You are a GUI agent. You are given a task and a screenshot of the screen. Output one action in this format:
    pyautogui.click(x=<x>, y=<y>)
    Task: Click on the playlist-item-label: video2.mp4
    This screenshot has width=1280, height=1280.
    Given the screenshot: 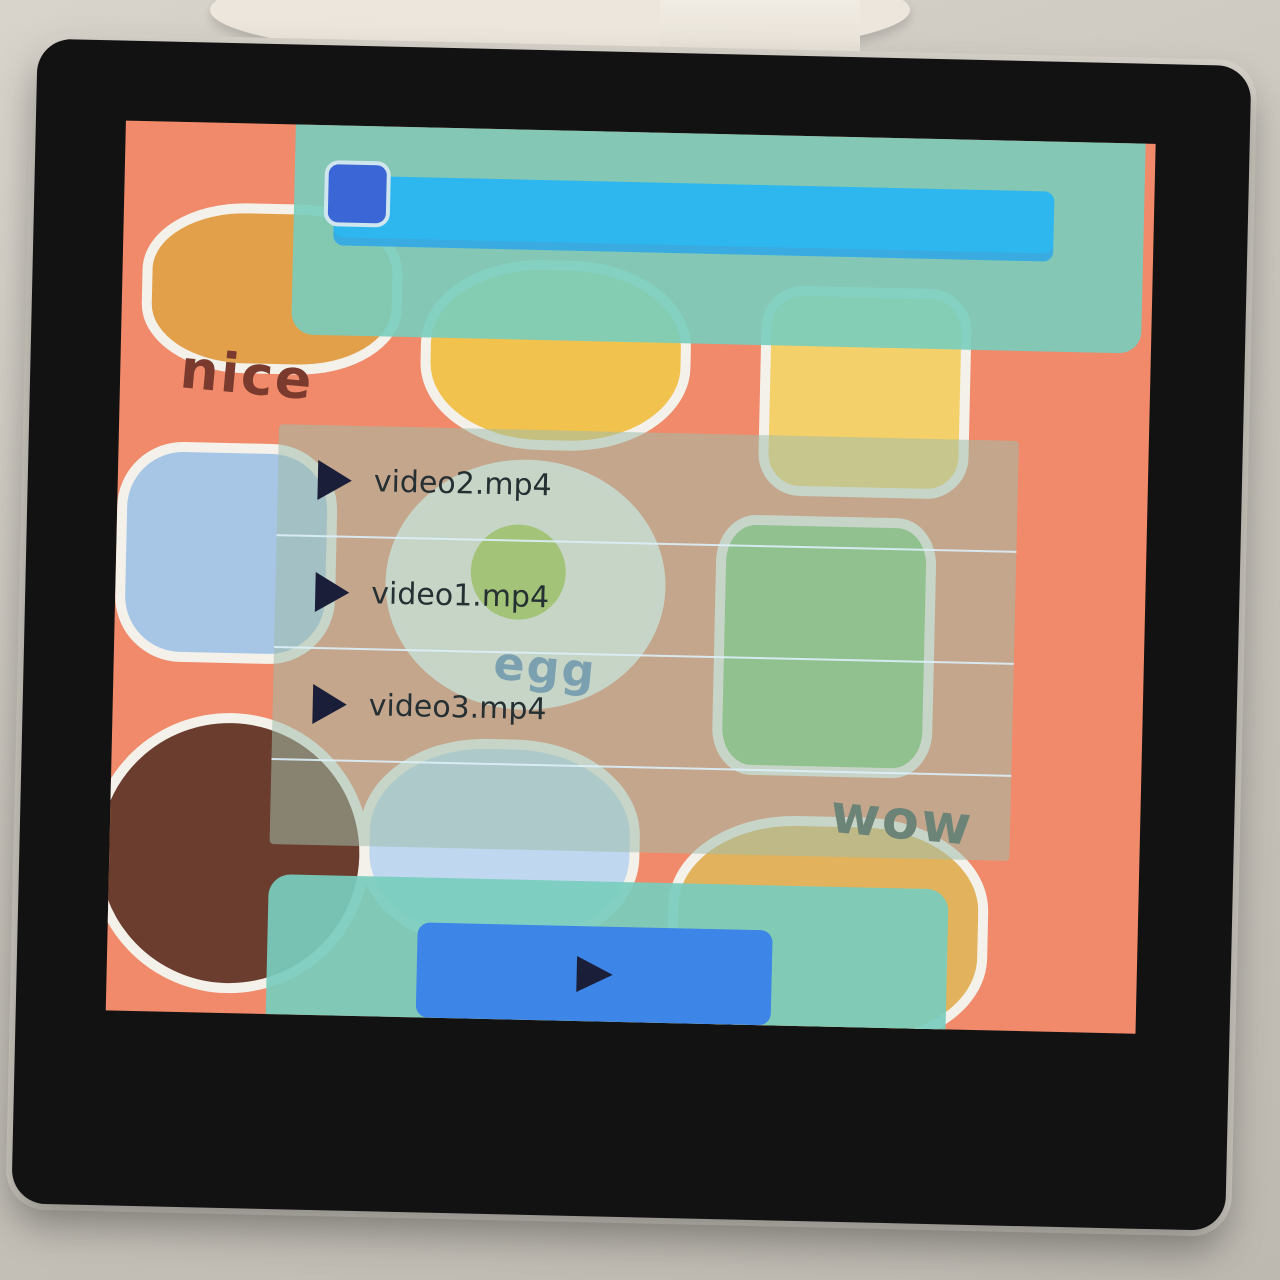 What is the action you would take?
    pyautogui.click(x=463, y=483)
    